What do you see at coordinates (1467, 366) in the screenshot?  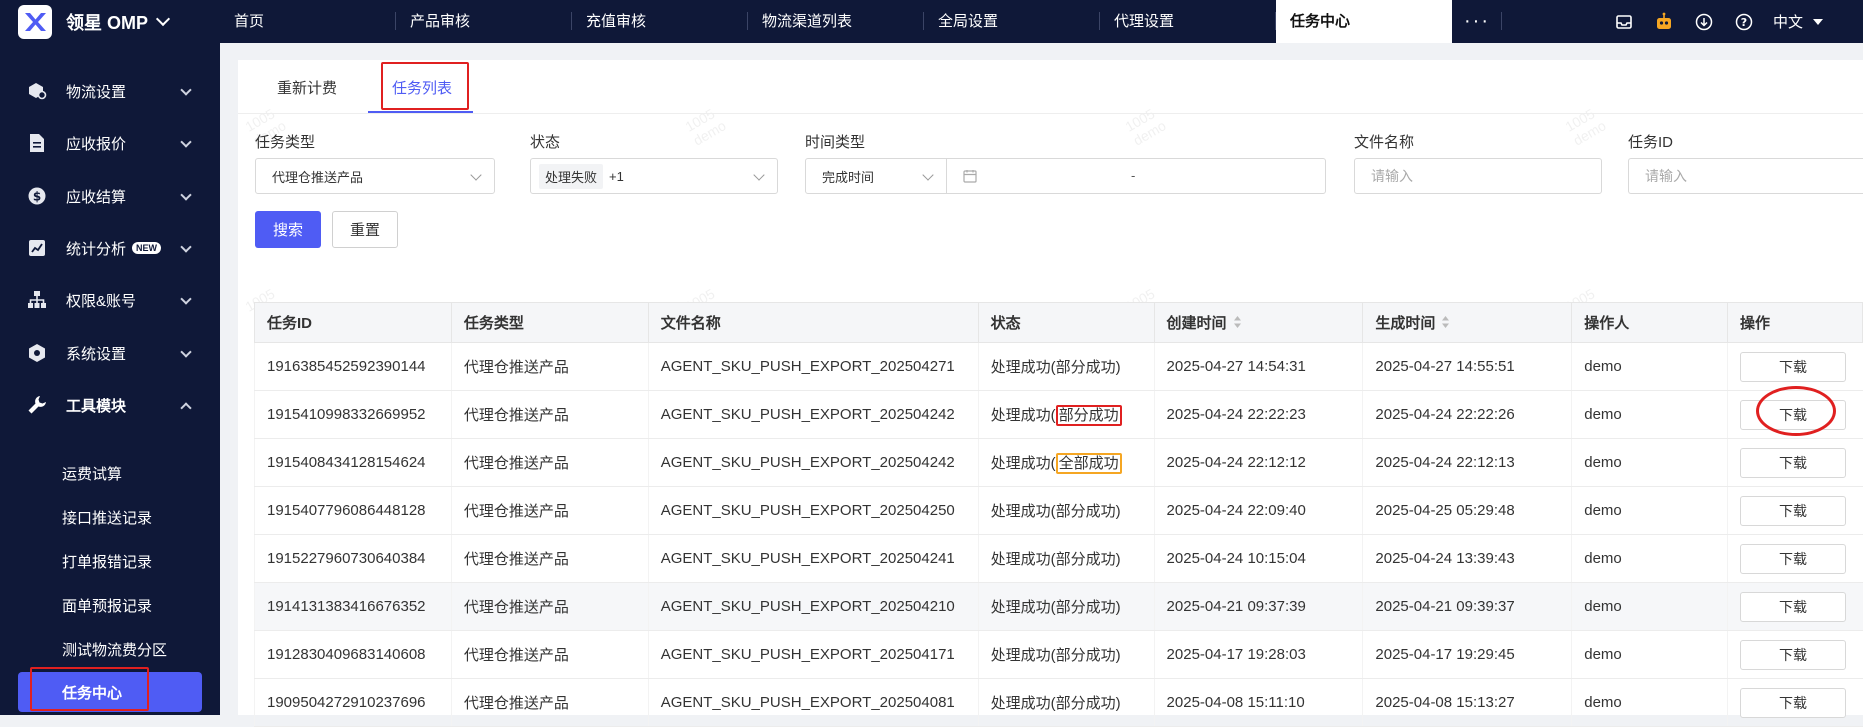 I see `cell-generated-time: 2025-04-27 14:55:51` at bounding box center [1467, 366].